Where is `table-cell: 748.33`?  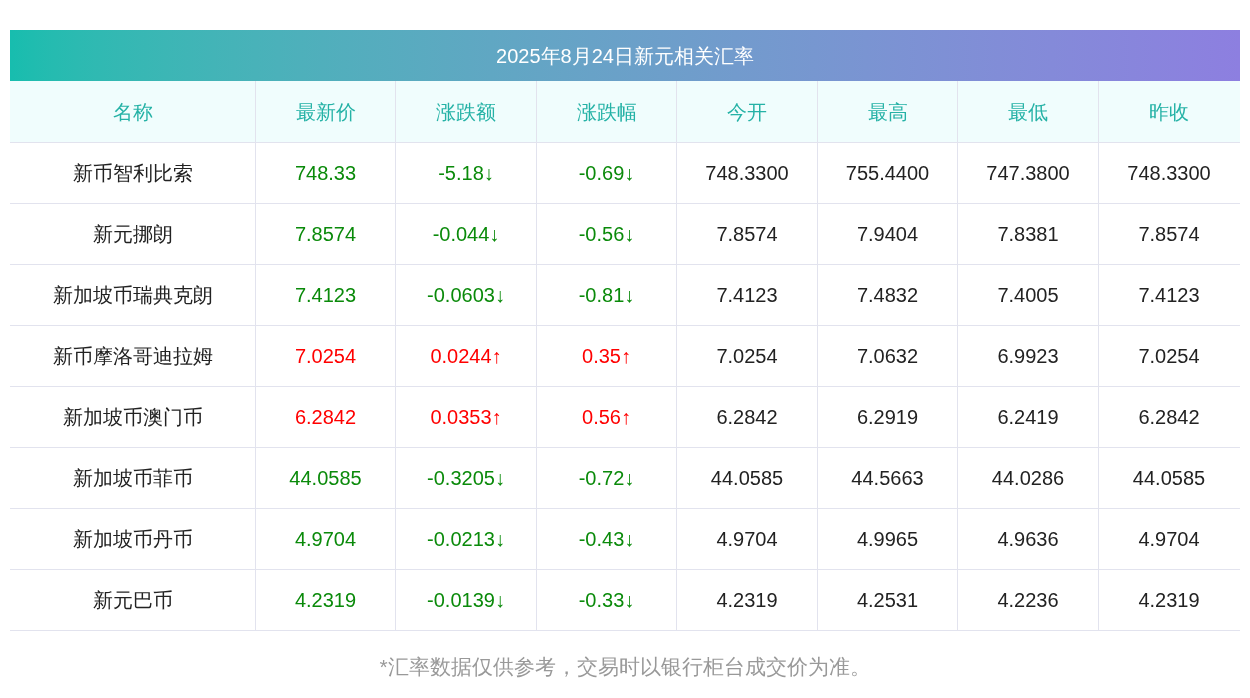 table-cell: 748.33 is located at coordinates (325, 173).